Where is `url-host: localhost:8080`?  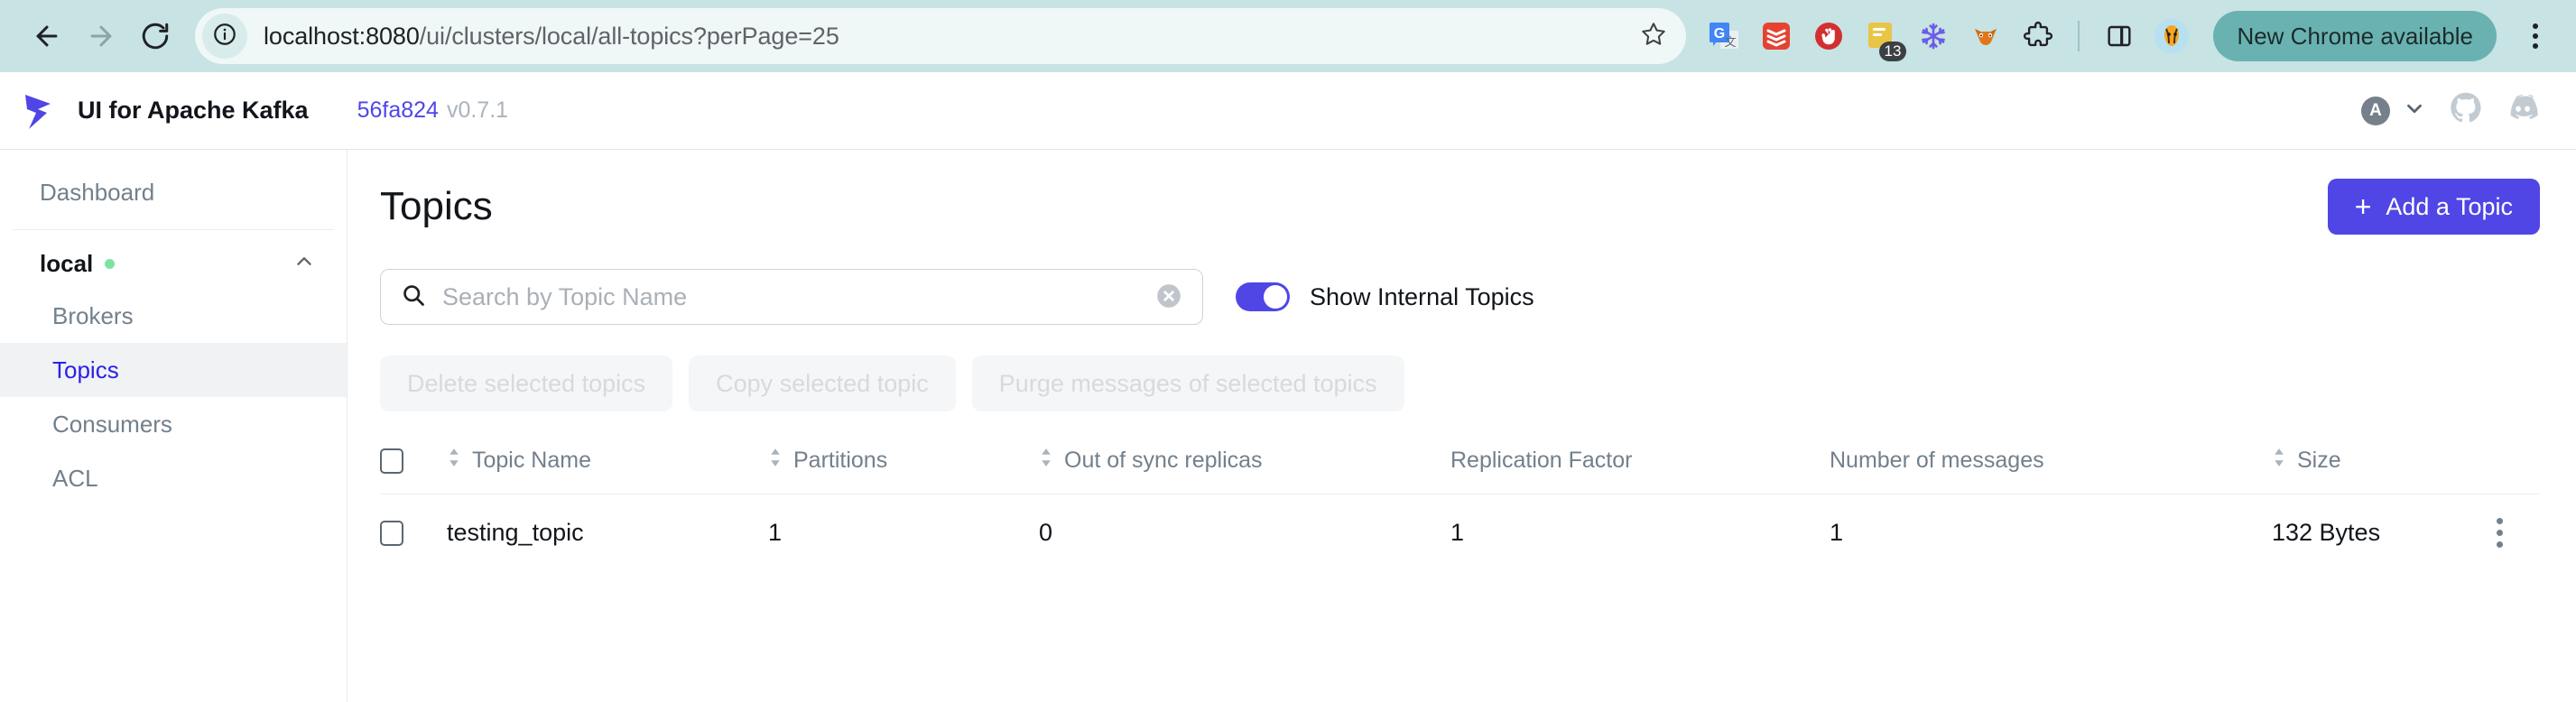 url-host: localhost:8080 is located at coordinates (342, 36).